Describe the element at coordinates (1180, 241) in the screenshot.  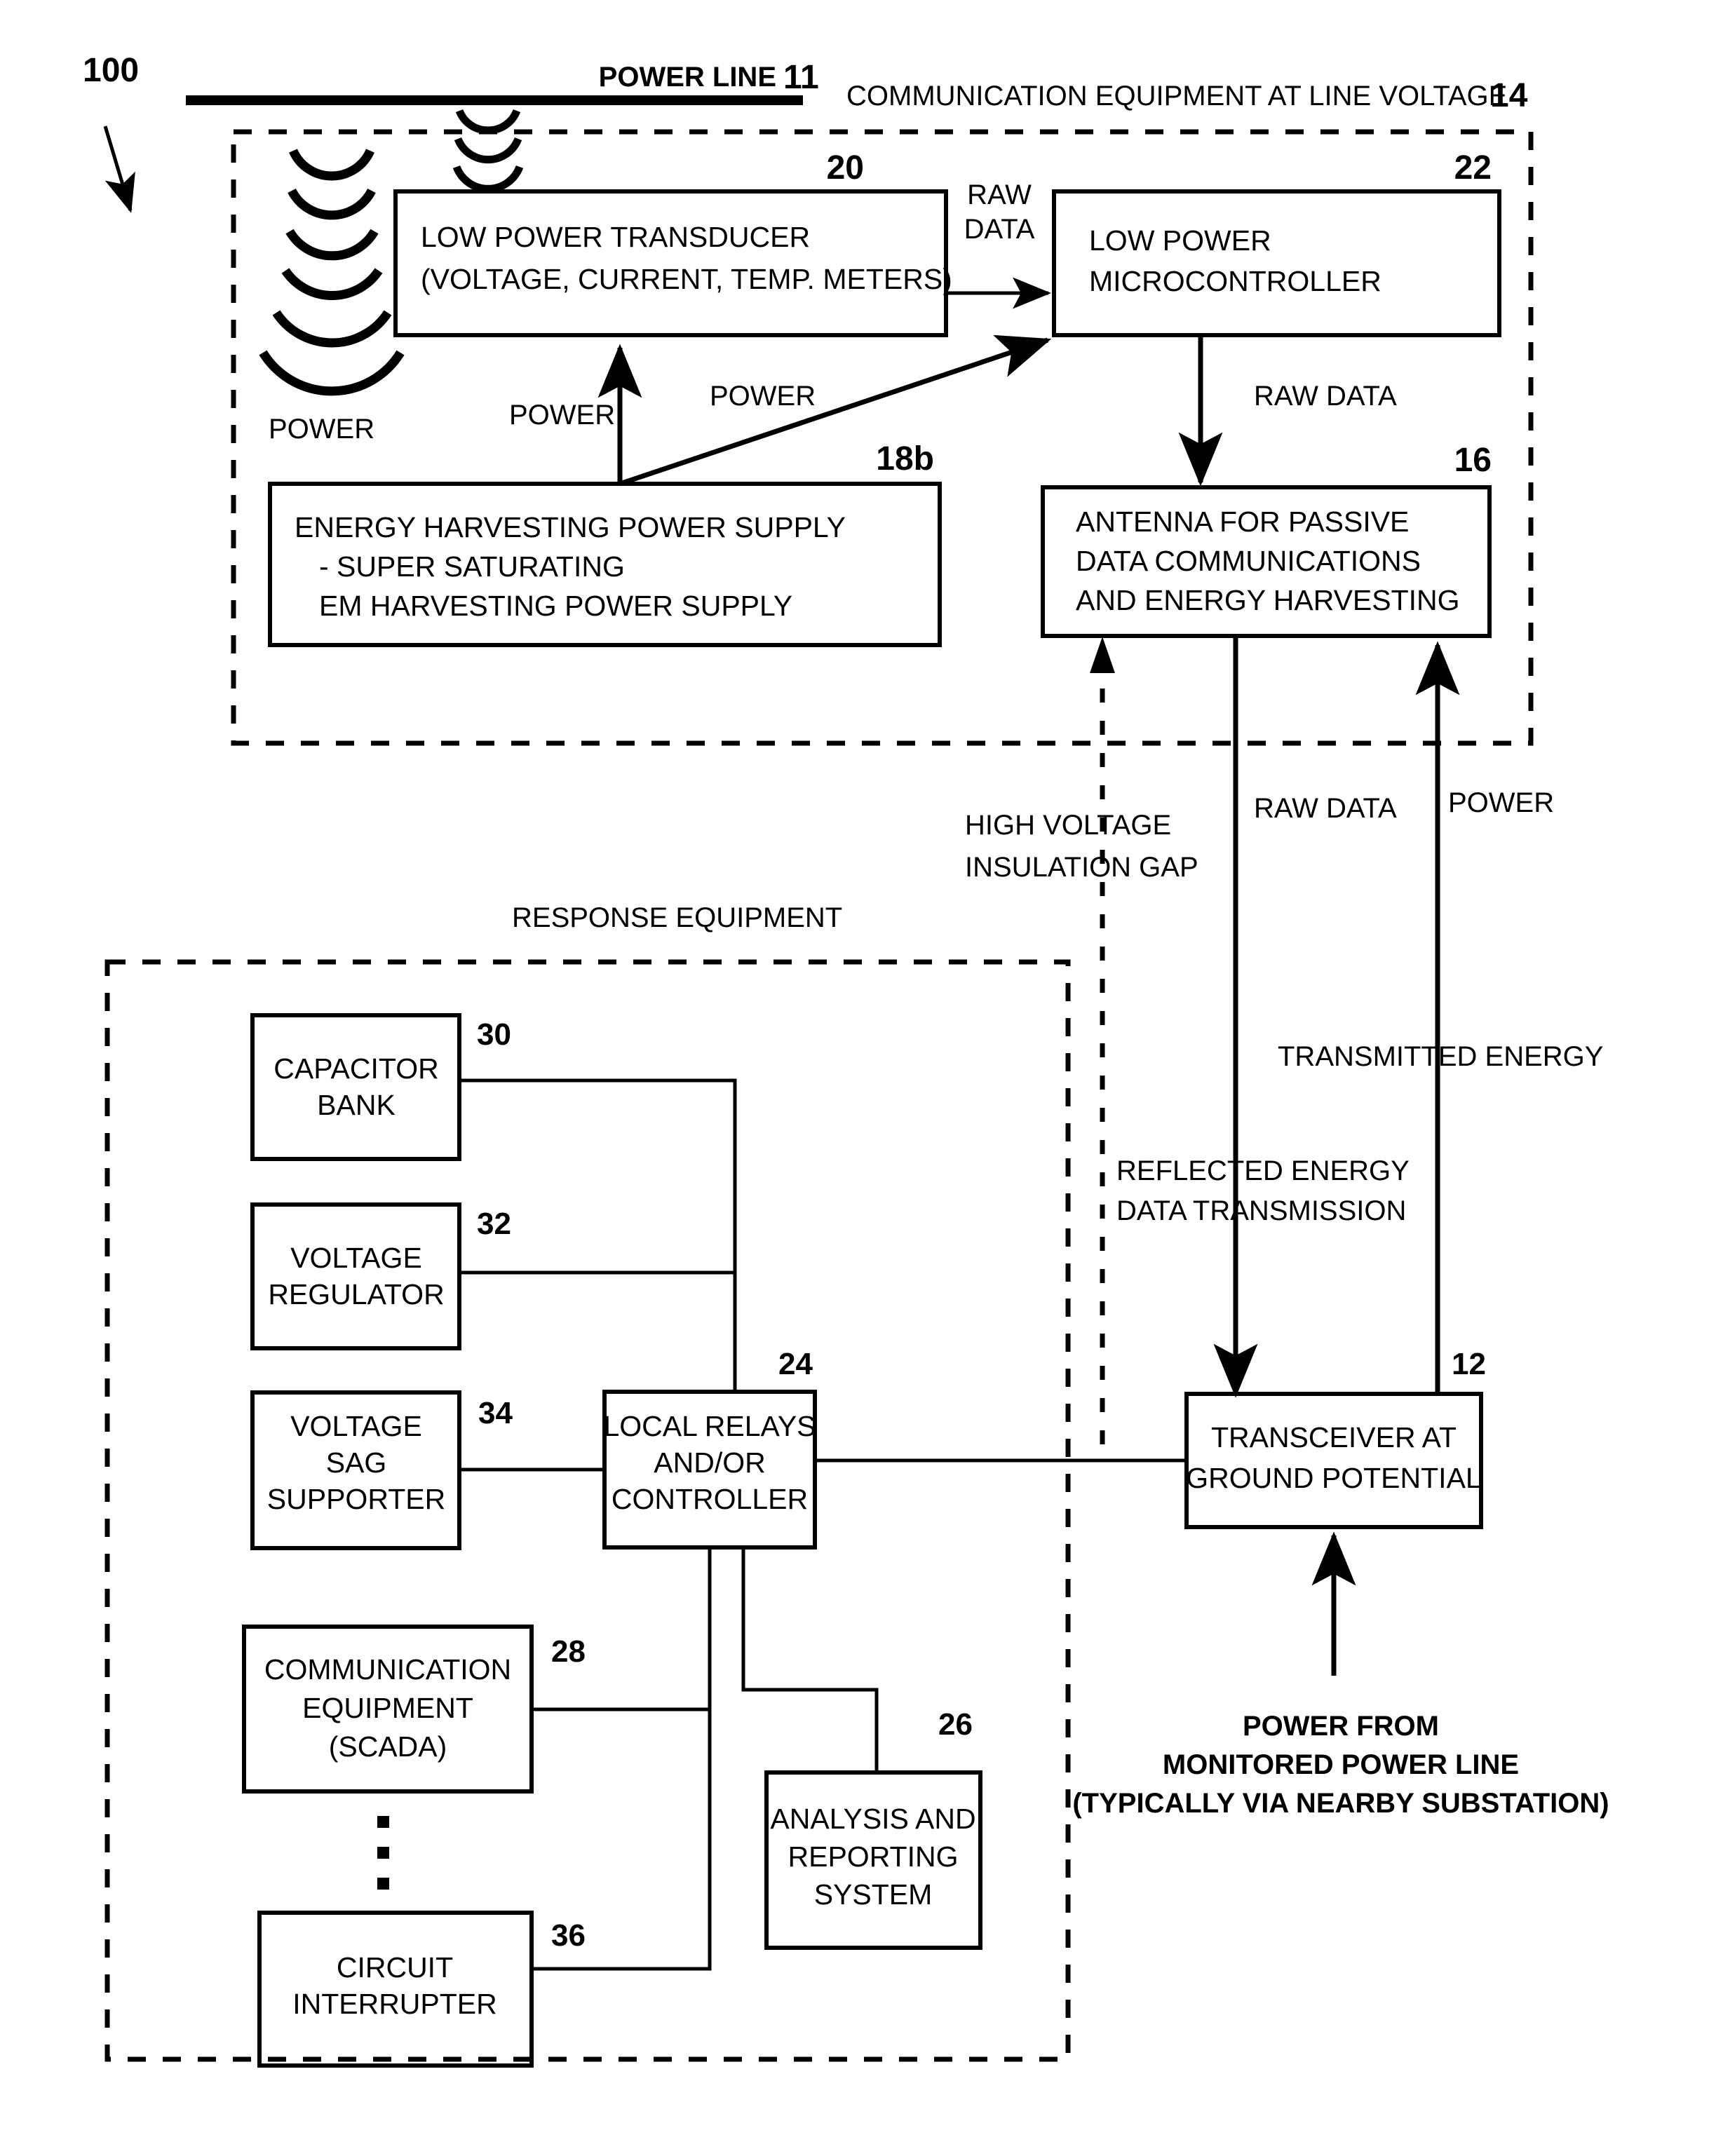
I see `microcontroller-line1: LOW POWER` at that location.